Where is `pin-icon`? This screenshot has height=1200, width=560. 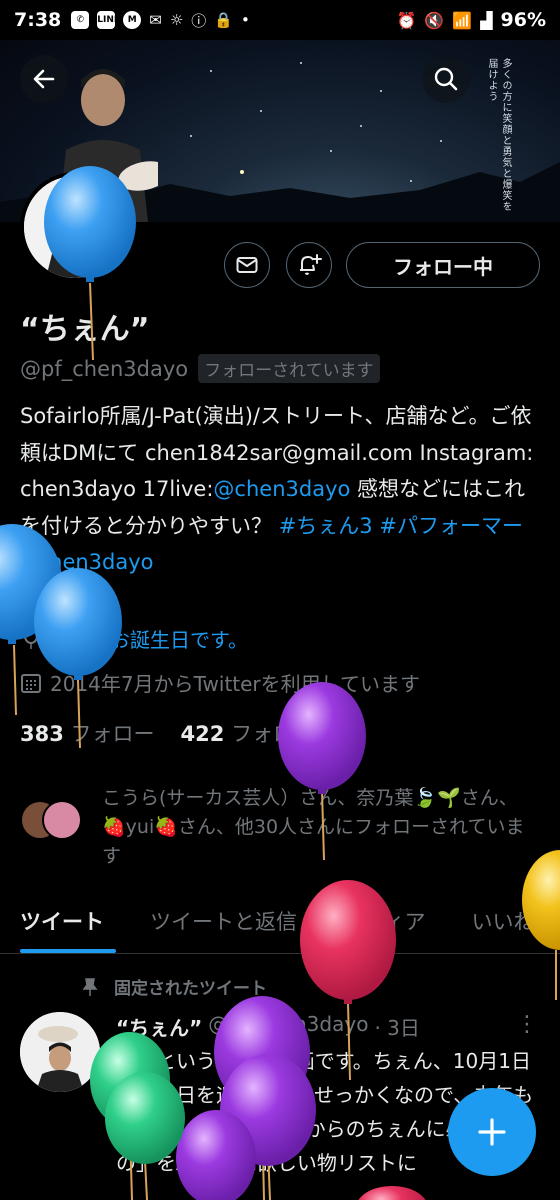
pin-icon is located at coordinates (90, 986).